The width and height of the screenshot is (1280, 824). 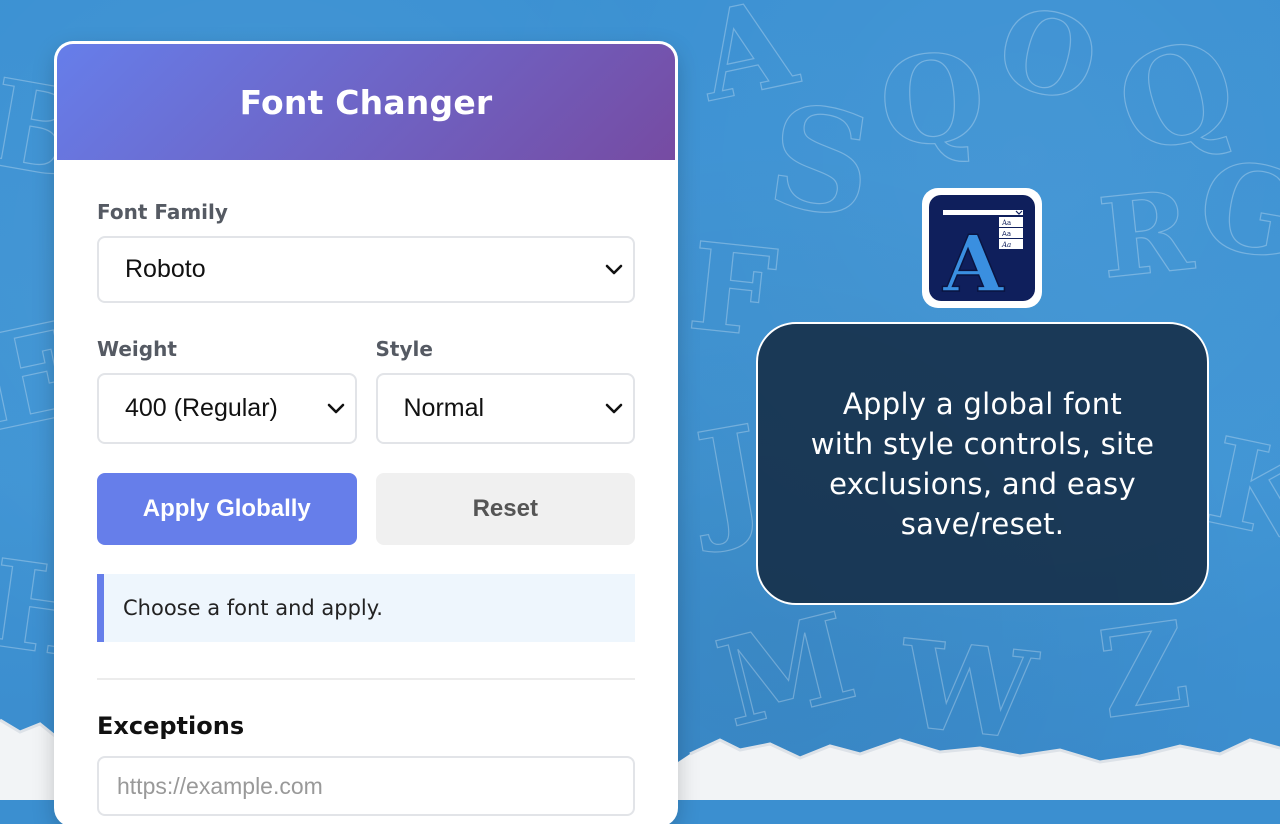 I want to click on weight-value: 400 (Regular), so click(x=201, y=408).